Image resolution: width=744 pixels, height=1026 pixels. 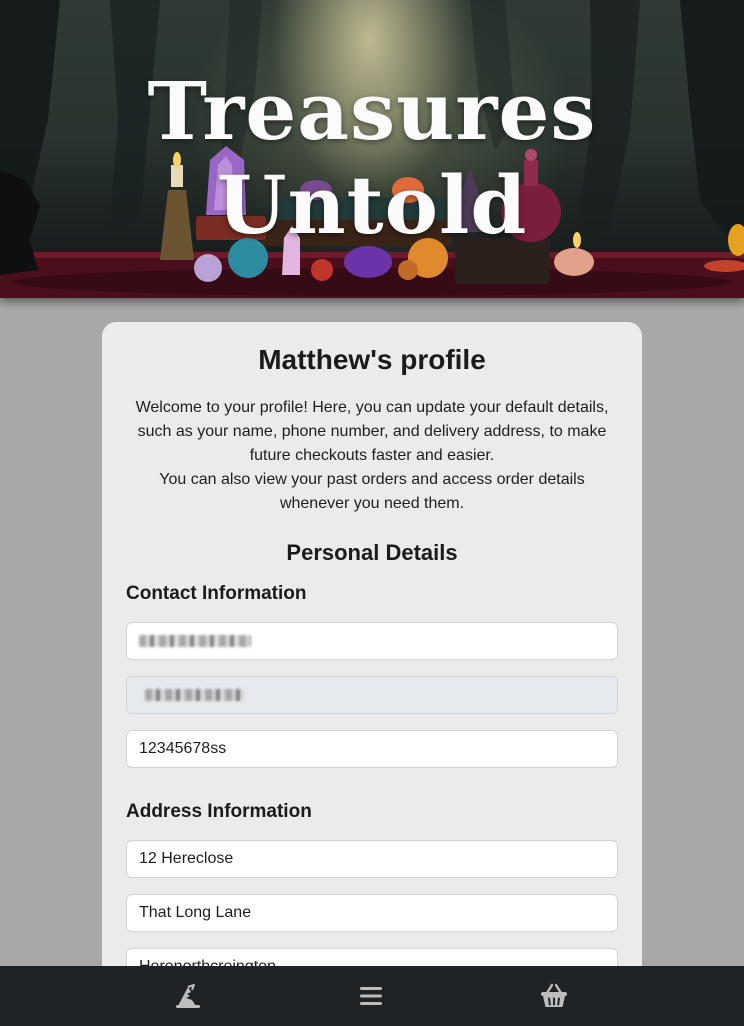 What do you see at coordinates (219, 811) in the screenshot?
I see `address-information-heading: Address Information` at bounding box center [219, 811].